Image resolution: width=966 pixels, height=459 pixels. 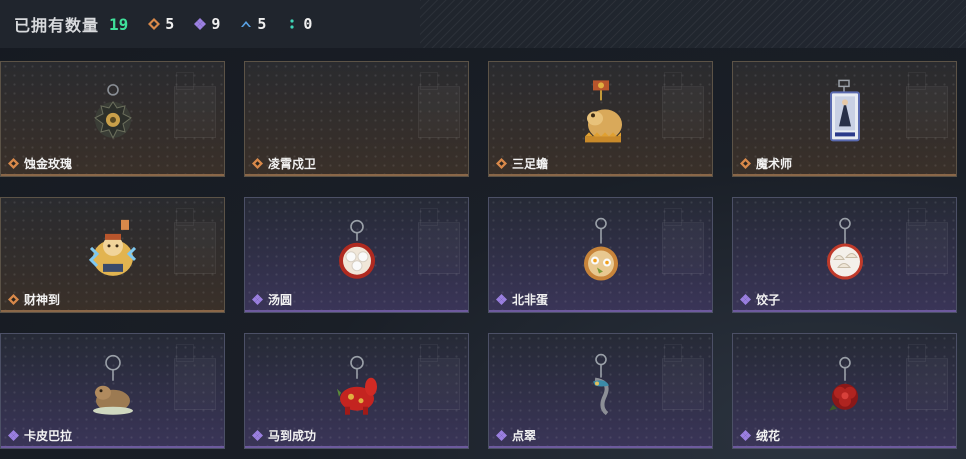 I want to click on gear-rose-charm-icon, so click(x=112, y=111).